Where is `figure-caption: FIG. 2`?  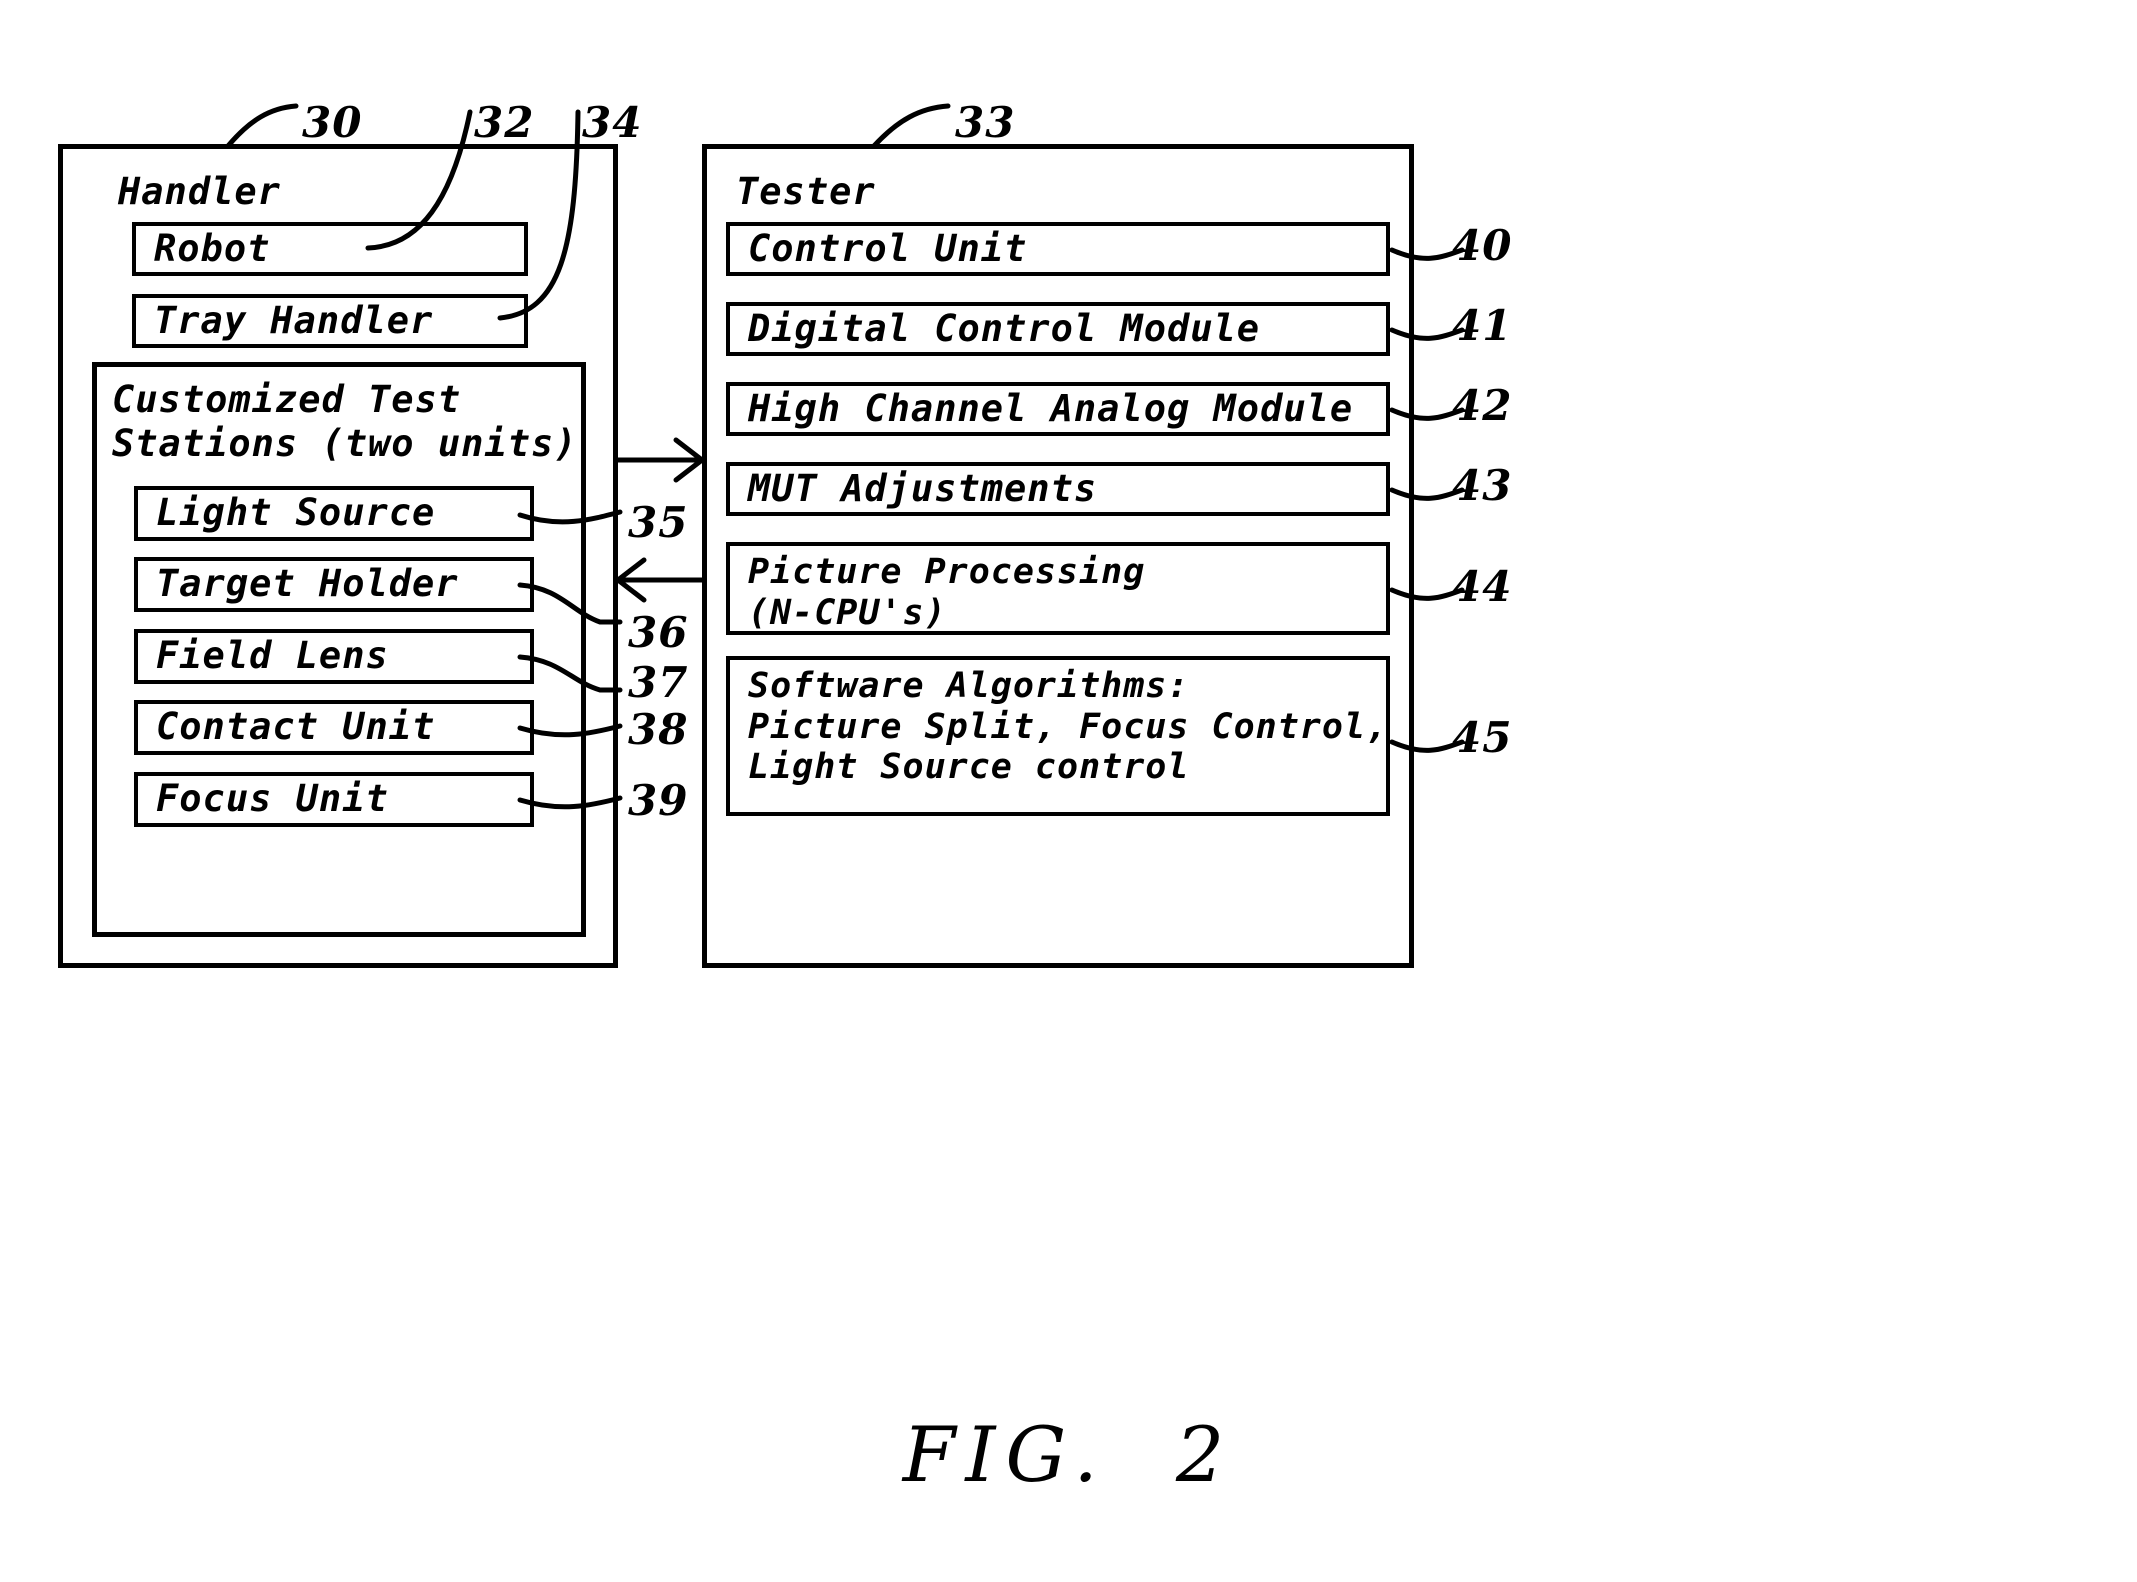
figure-caption: FIG. 2 is located at coordinates (1068, 1454).